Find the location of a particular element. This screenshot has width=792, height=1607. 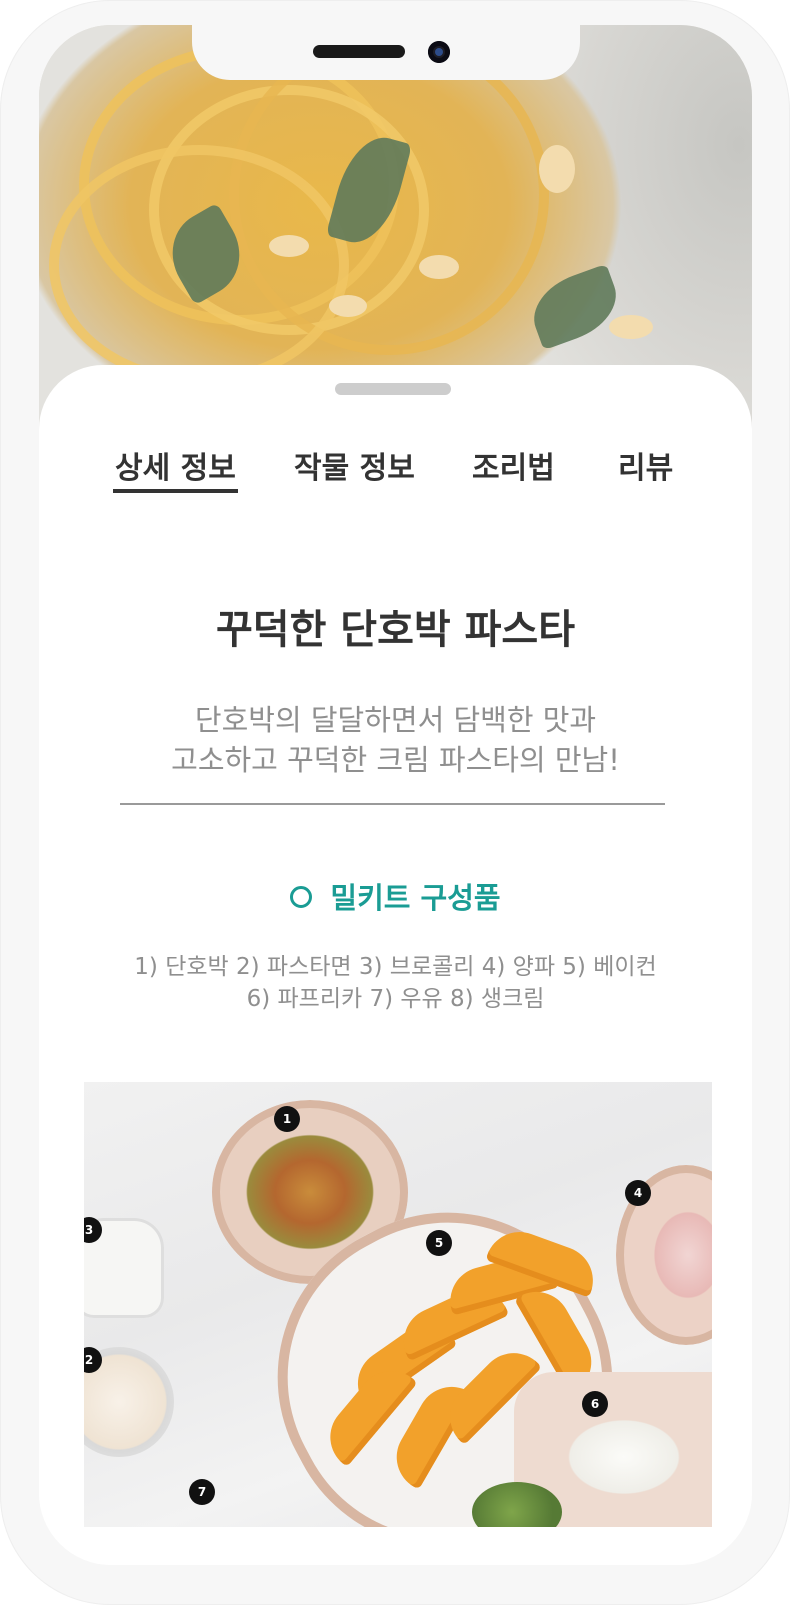

item-number-badge: 5 is located at coordinates (439, 1243).